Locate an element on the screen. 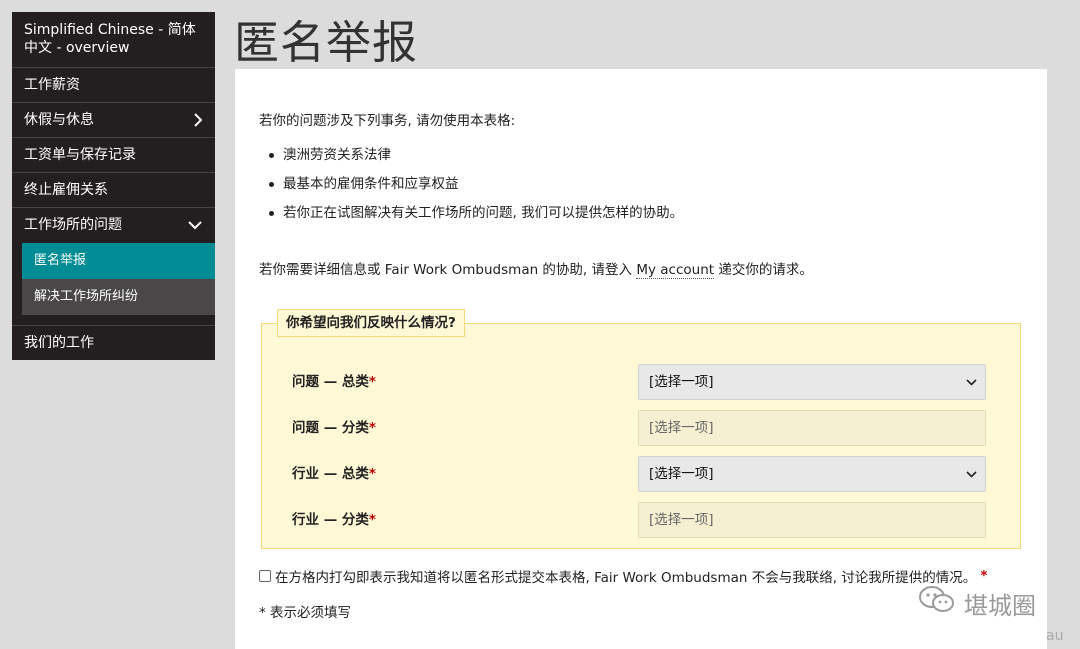 The height and width of the screenshot is (649, 1080). field-label-industry-subcategory: 行业 — 分类* is located at coordinates (334, 520).